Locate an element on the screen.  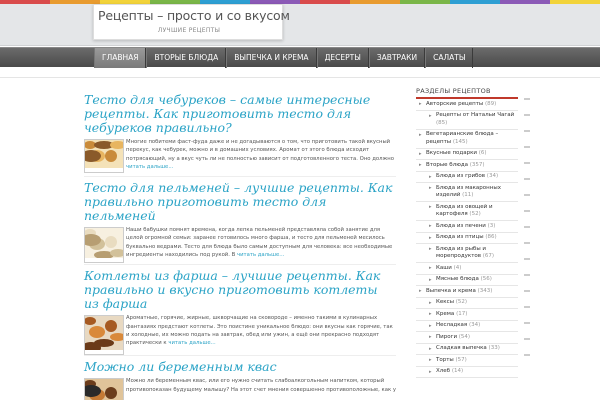
sidebar-category: ▸ Кексы (52) is located at coordinates (467, 303).